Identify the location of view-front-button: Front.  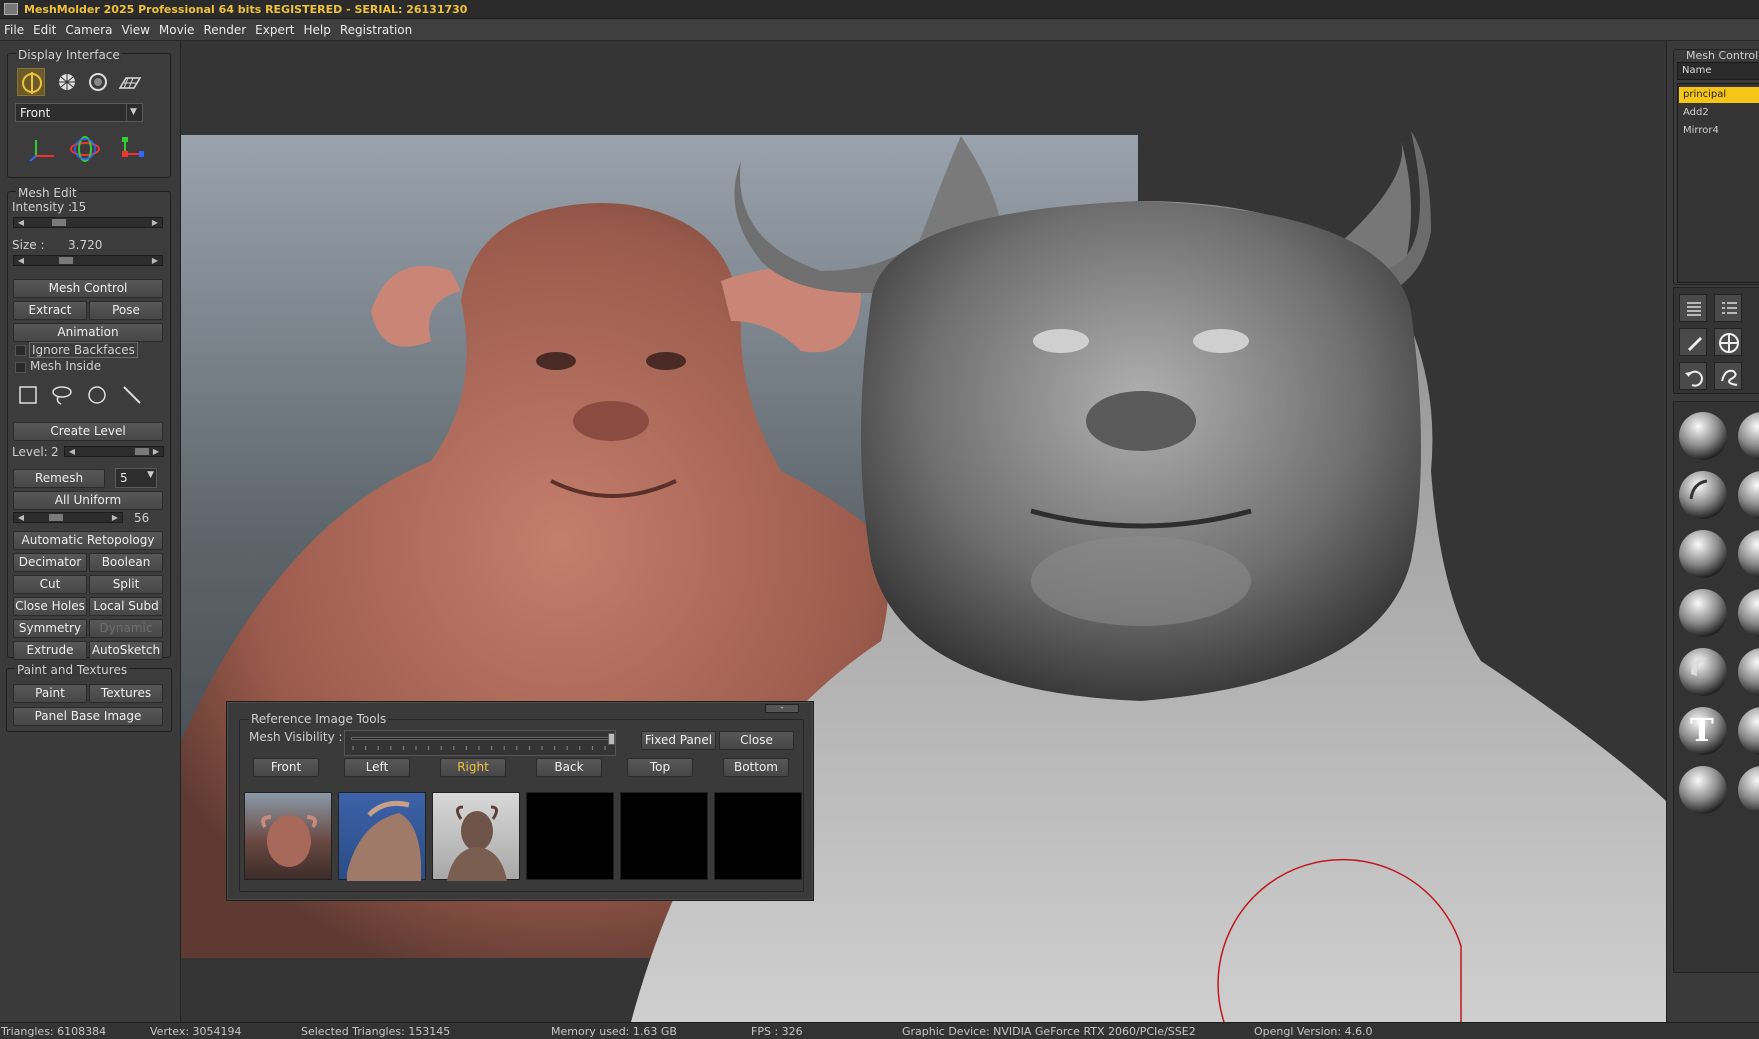
(286, 767).